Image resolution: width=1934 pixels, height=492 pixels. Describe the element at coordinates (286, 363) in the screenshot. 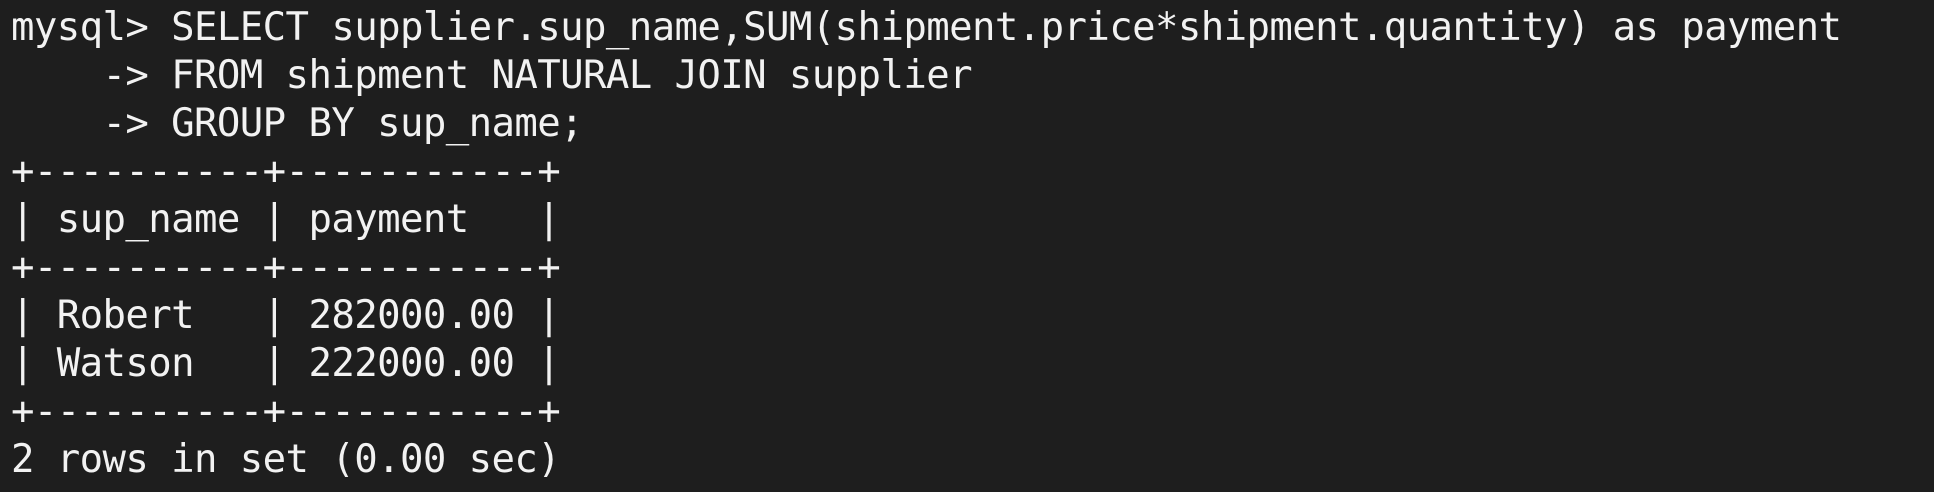

I see `table-row-watson: | Watson | 222000.00 |` at that location.